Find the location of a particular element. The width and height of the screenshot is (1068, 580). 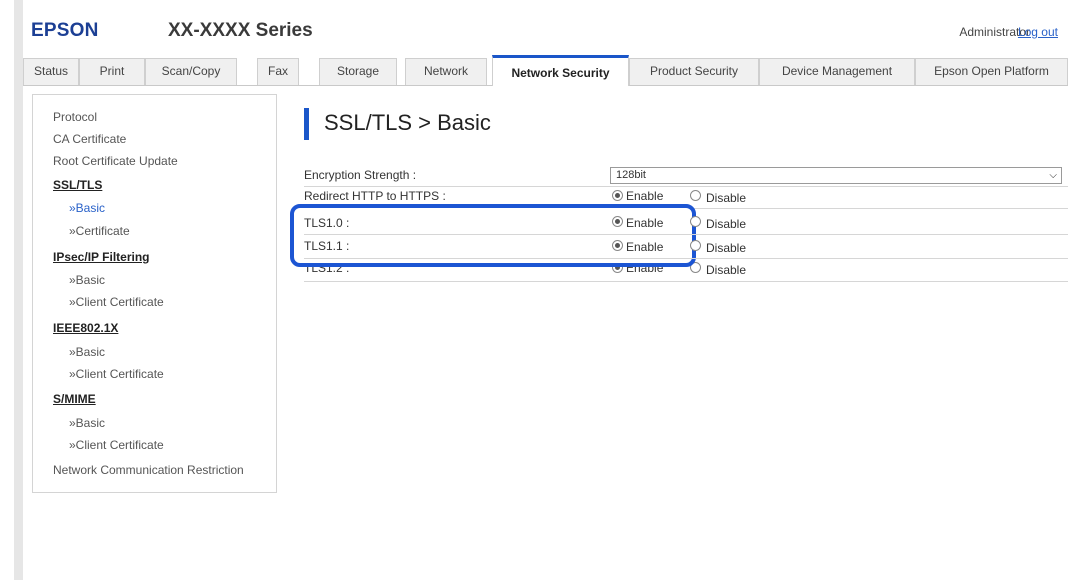

redirect-https-label: Redirect HTTP to HTTPS : is located at coordinates (375, 196).